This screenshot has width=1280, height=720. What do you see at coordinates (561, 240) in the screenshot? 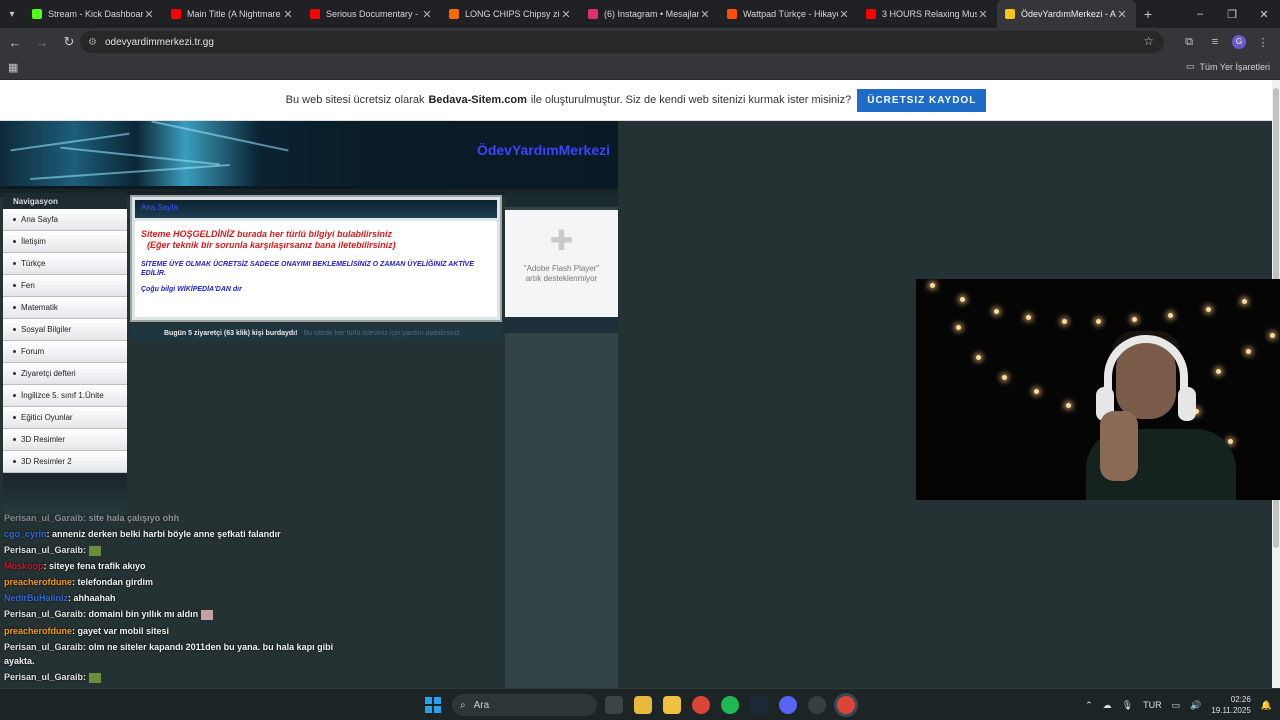
I see `plugin-puzzle-icon: ✚` at bounding box center [561, 240].